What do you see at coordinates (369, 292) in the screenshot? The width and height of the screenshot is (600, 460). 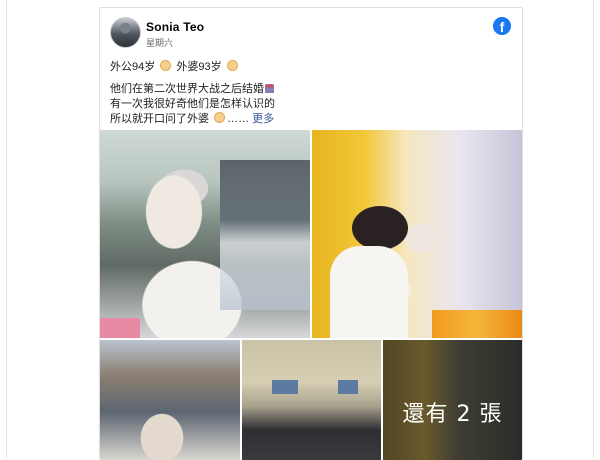 I see `photo-woman-shirt` at bounding box center [369, 292].